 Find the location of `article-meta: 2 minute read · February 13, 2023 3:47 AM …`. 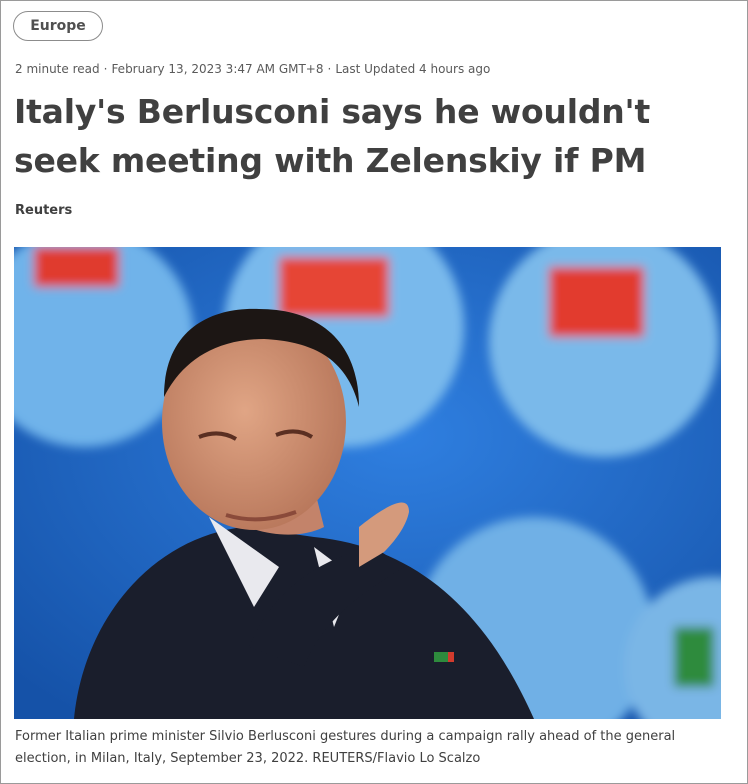

article-meta: 2 minute read · February 13, 2023 3:47 AM … is located at coordinates (252, 69).